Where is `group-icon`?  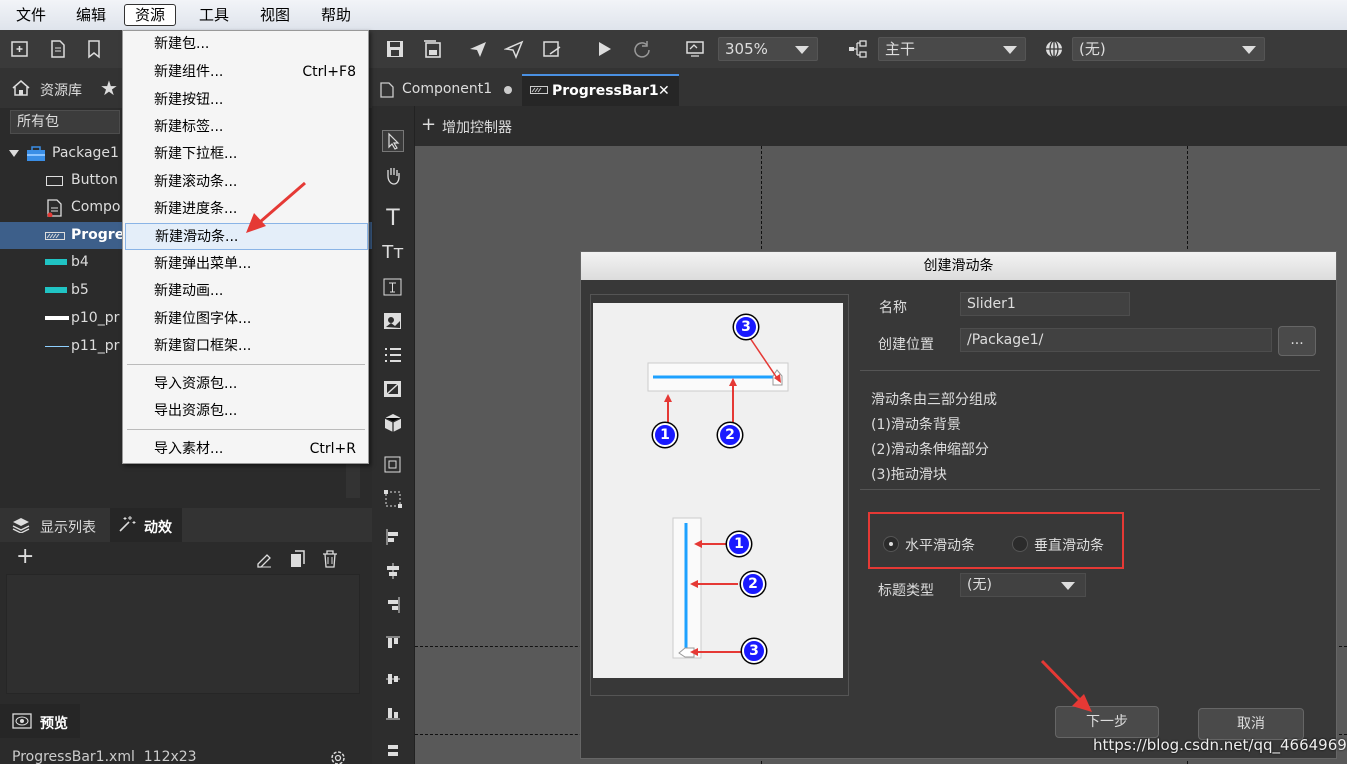 group-icon is located at coordinates (393, 499).